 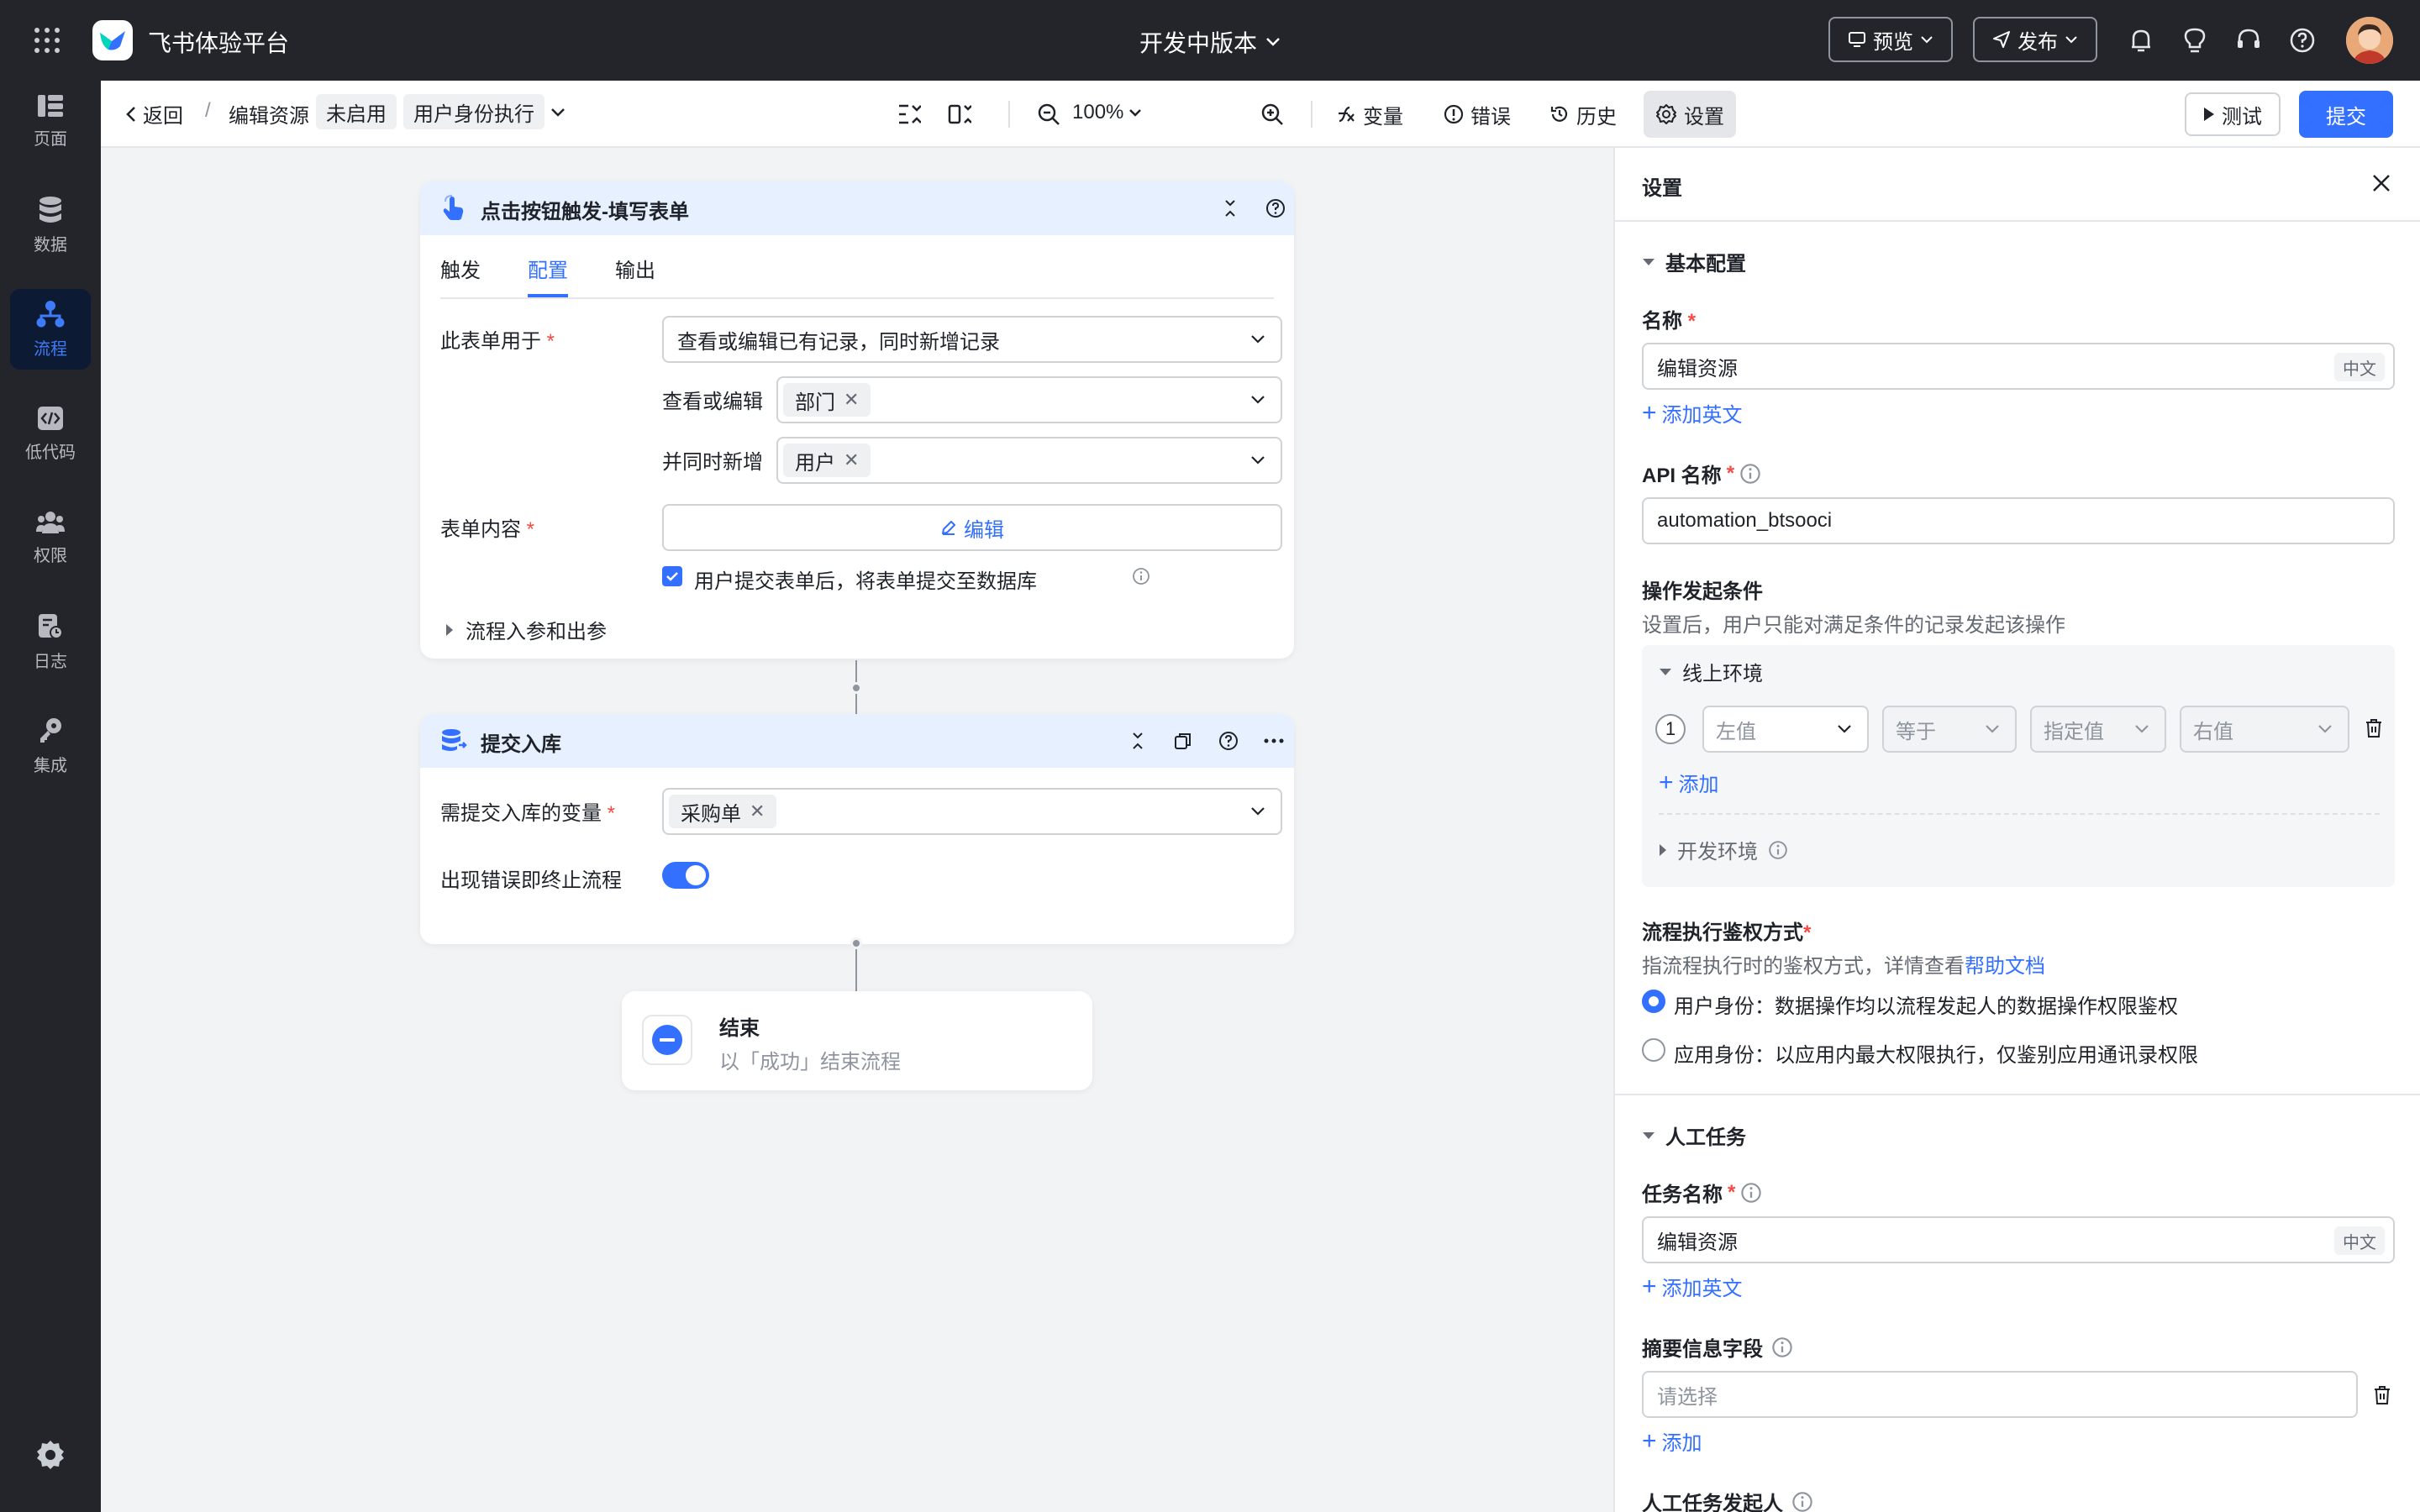 I want to click on users-icon, so click(x=51, y=522).